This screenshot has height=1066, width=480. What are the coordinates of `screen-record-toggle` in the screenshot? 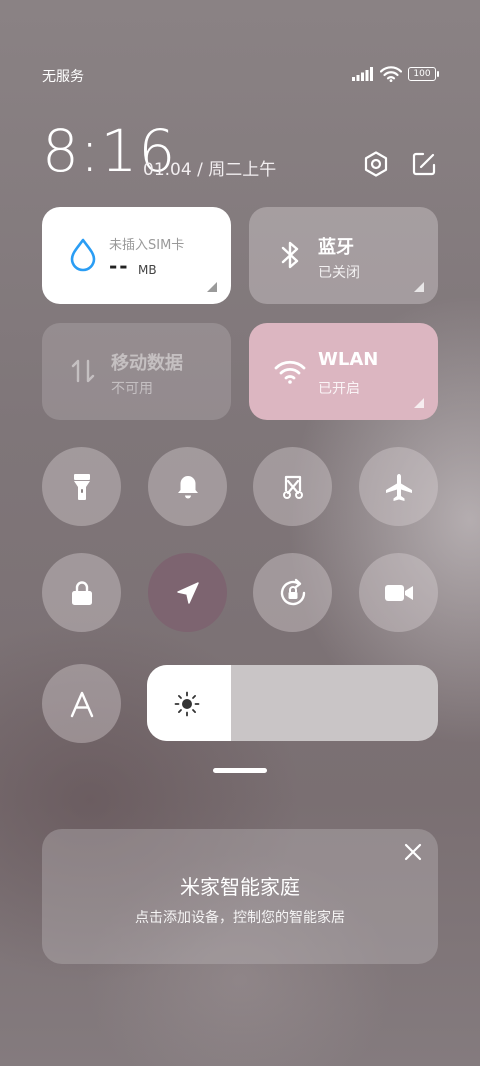 It's located at (398, 592).